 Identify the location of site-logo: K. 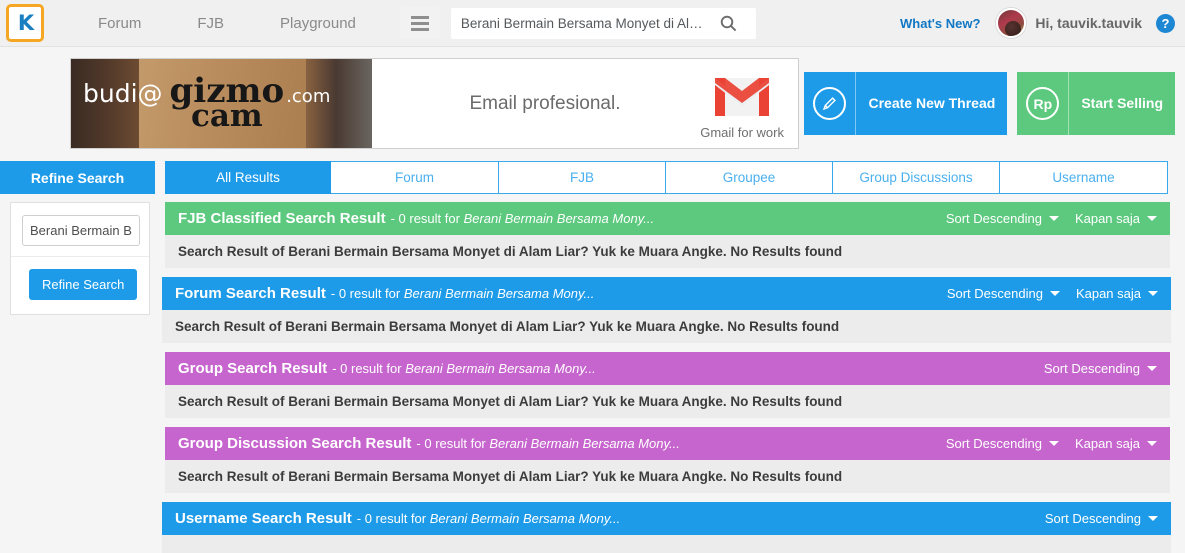
(25, 23).